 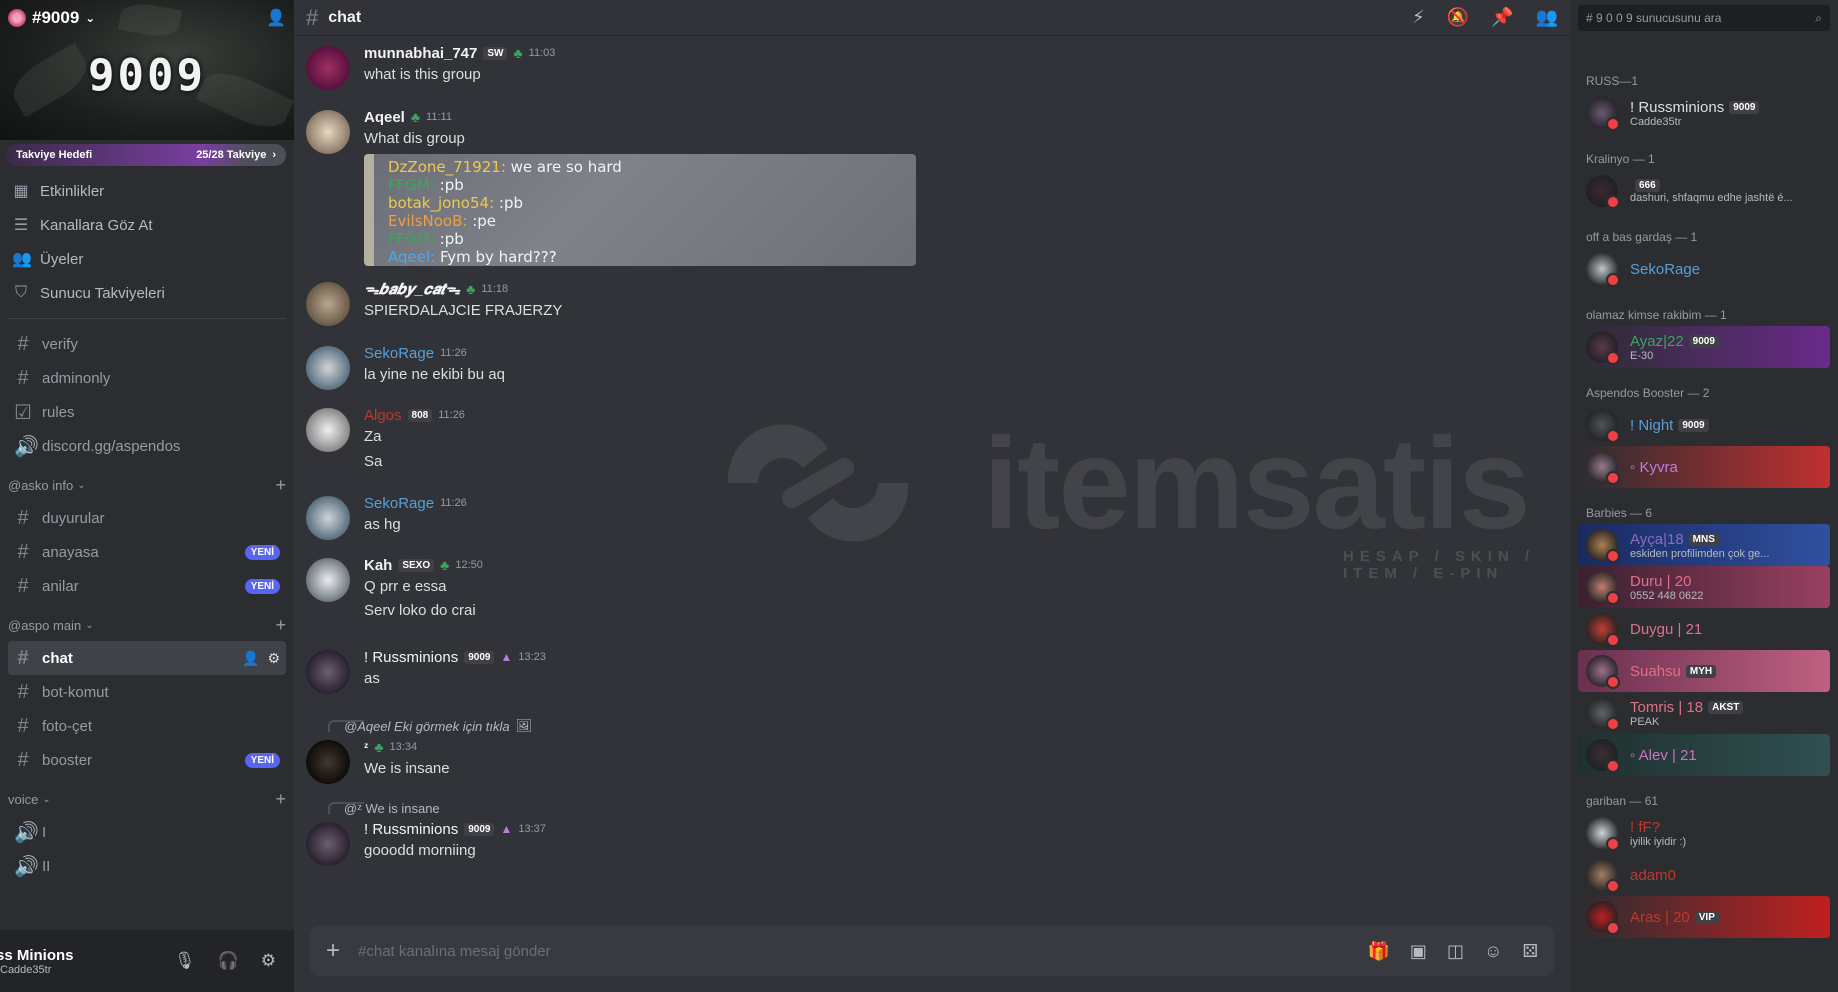 What do you see at coordinates (37, 955) in the screenshot?
I see `user-name: ss Minions` at bounding box center [37, 955].